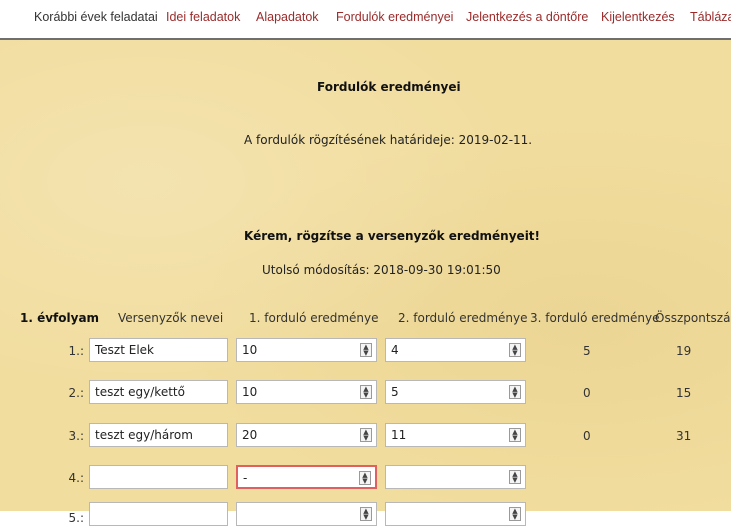 Image resolution: width=731 pixels, height=526 pixels. I want to click on header-names: Versenyzők nevei, so click(171, 318).